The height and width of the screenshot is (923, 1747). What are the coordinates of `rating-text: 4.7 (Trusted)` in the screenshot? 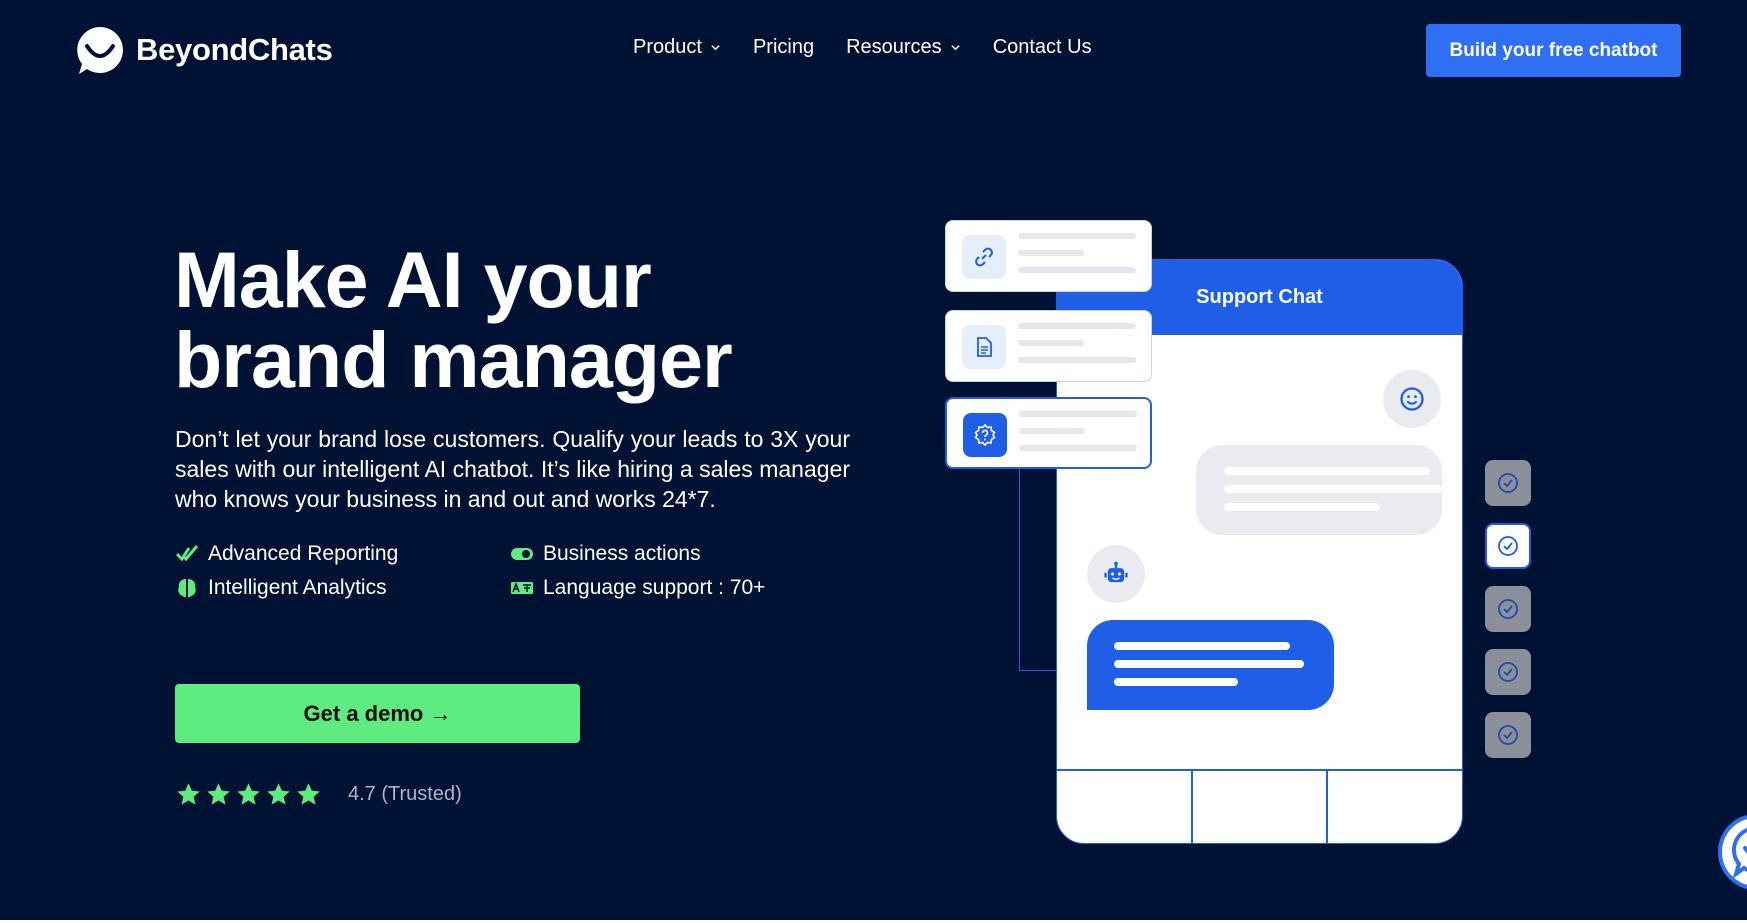 It's located at (405, 794).